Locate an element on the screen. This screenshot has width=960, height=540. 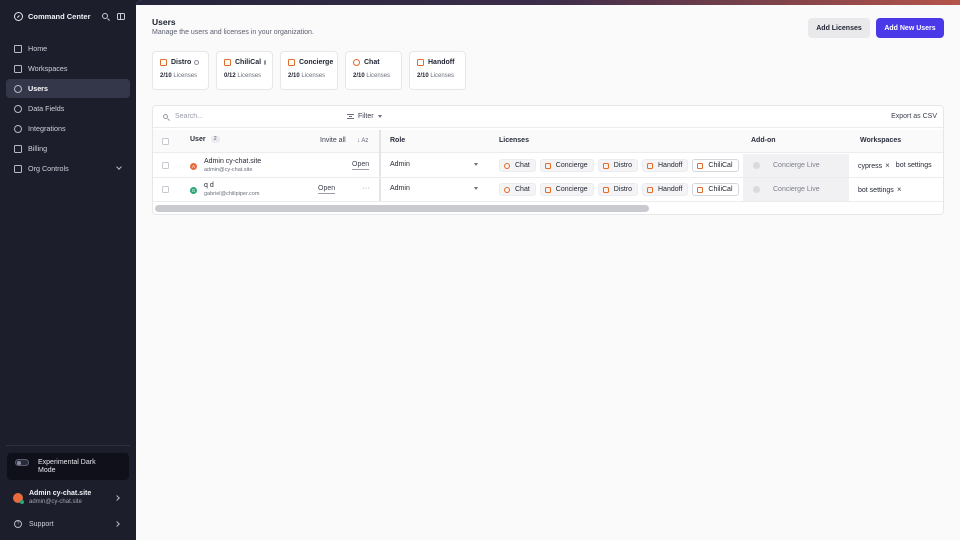
sidebar-item-data-fields: Data Fields is located at coordinates (68, 108).